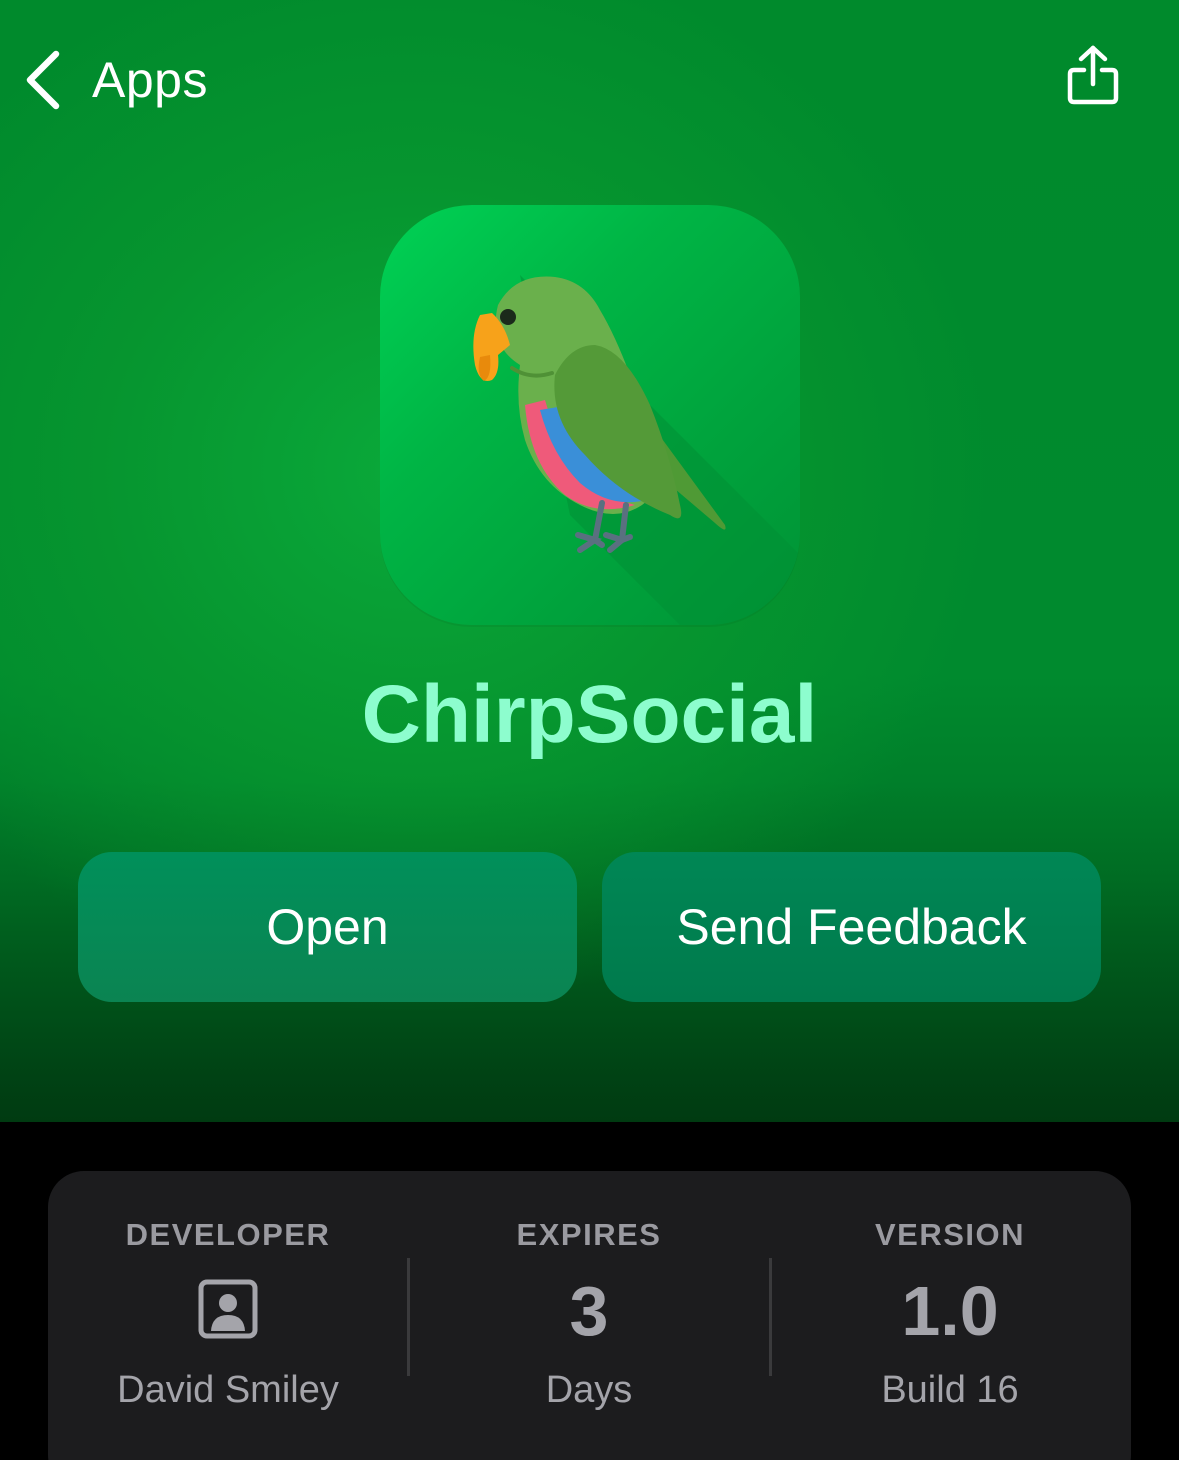  What do you see at coordinates (228, 1390) in the screenshot?
I see `developer-name: David Smiley` at bounding box center [228, 1390].